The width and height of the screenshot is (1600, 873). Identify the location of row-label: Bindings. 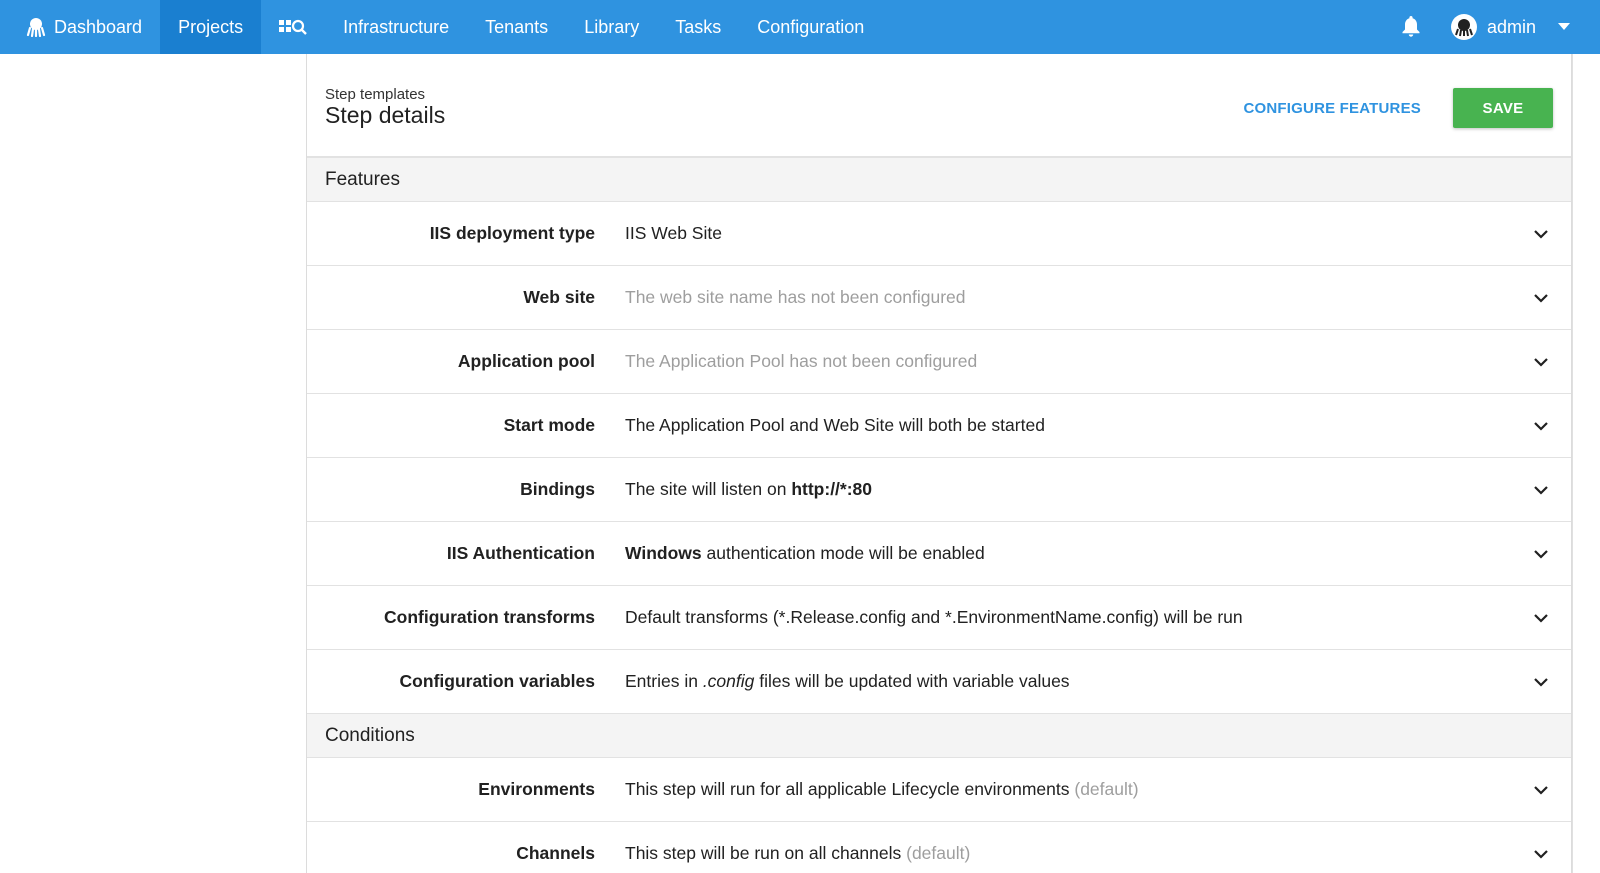
(557, 489).